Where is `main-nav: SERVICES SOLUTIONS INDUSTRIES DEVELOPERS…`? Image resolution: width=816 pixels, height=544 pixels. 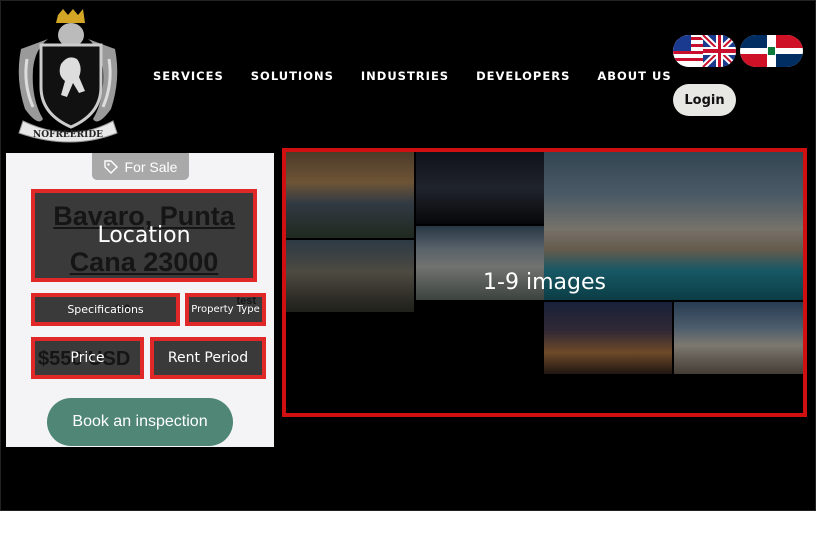 main-nav: SERVICES SOLUTIONS INDUSTRIES DEVELOPERS… is located at coordinates (426, 76).